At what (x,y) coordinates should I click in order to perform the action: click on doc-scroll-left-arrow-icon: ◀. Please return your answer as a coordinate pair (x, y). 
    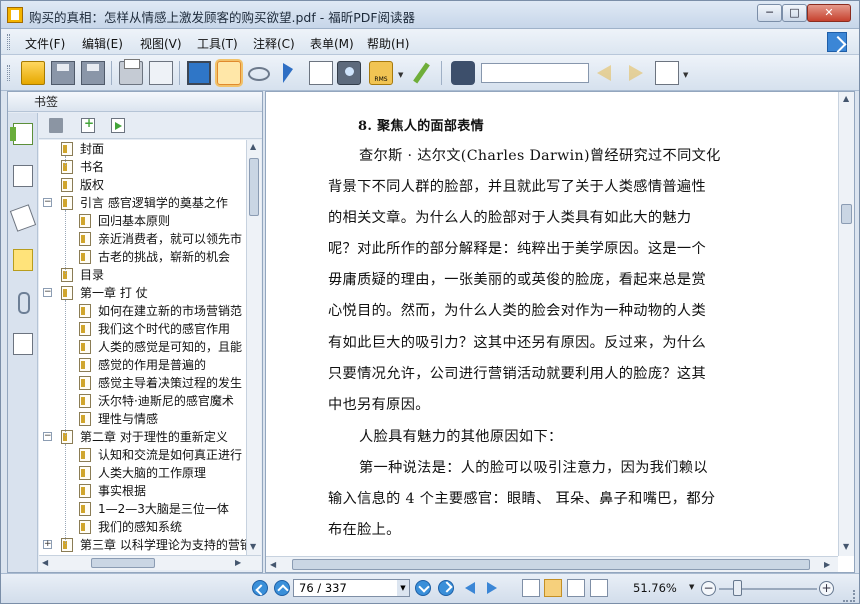
    Looking at the image, I should click on (273, 564).